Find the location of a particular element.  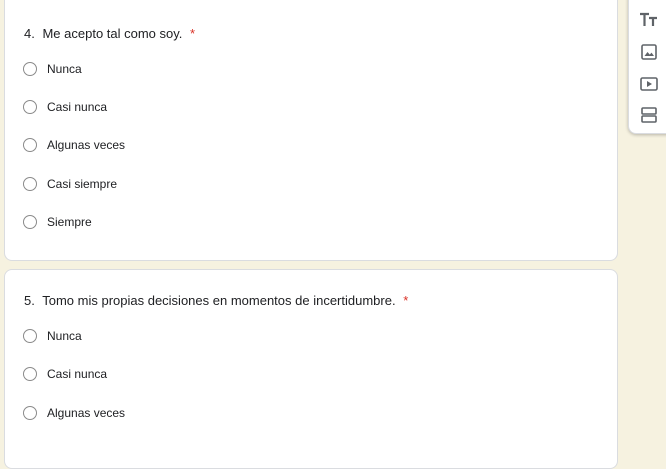

add-title-button is located at coordinates (649, 20).